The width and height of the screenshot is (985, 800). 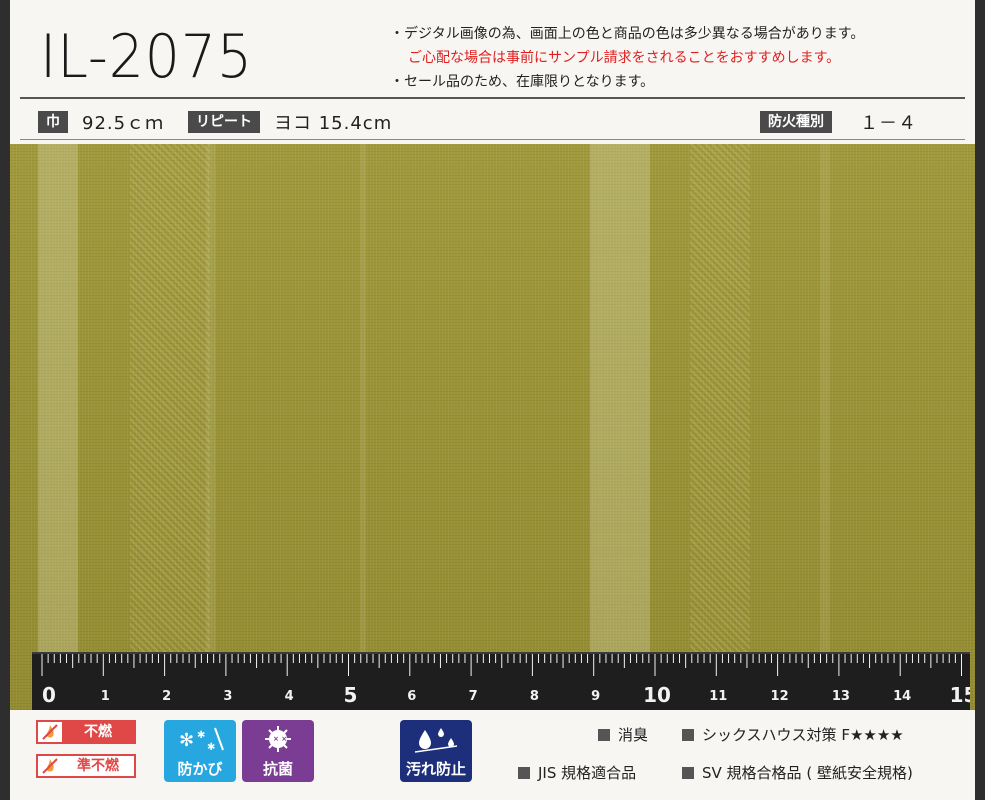 I want to click on feature-sickhouse-label: シックスハウス対策 F★★★★, so click(x=803, y=735).